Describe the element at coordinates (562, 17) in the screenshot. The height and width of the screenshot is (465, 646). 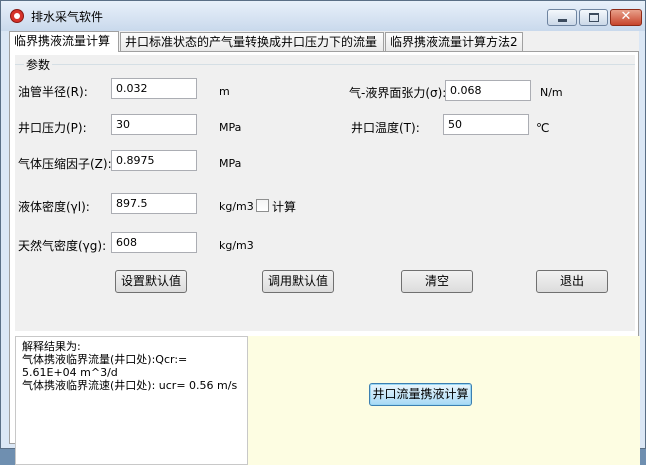
I see `minimize-button` at that location.